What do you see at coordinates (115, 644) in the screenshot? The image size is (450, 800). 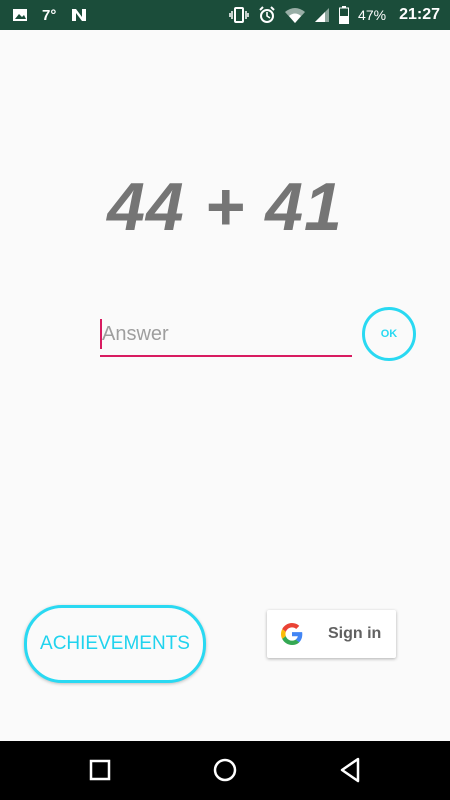 I see `achievements-button: ACHIEVEMENTS` at bounding box center [115, 644].